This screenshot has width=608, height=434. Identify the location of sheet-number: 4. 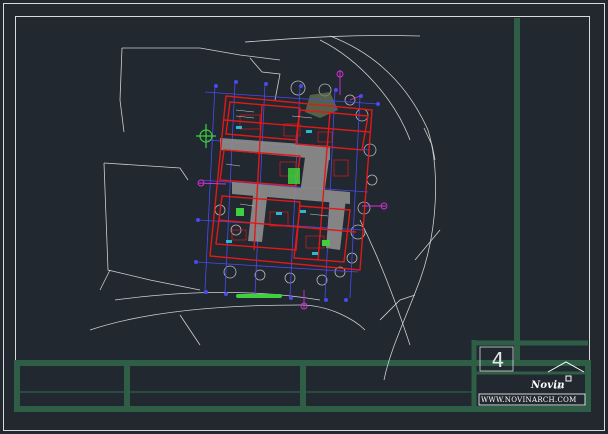
(498, 360).